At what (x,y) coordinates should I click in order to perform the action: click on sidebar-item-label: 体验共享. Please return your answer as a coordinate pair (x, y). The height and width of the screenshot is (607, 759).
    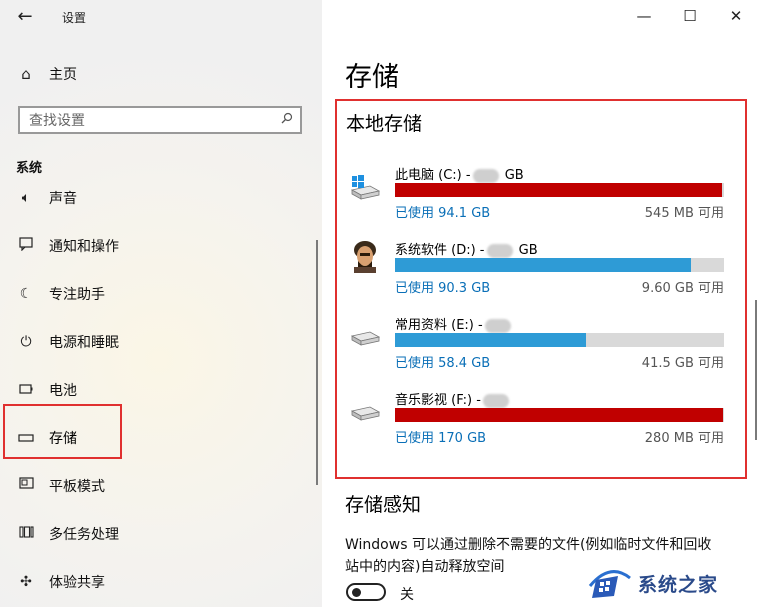
    Looking at the image, I should click on (77, 583).